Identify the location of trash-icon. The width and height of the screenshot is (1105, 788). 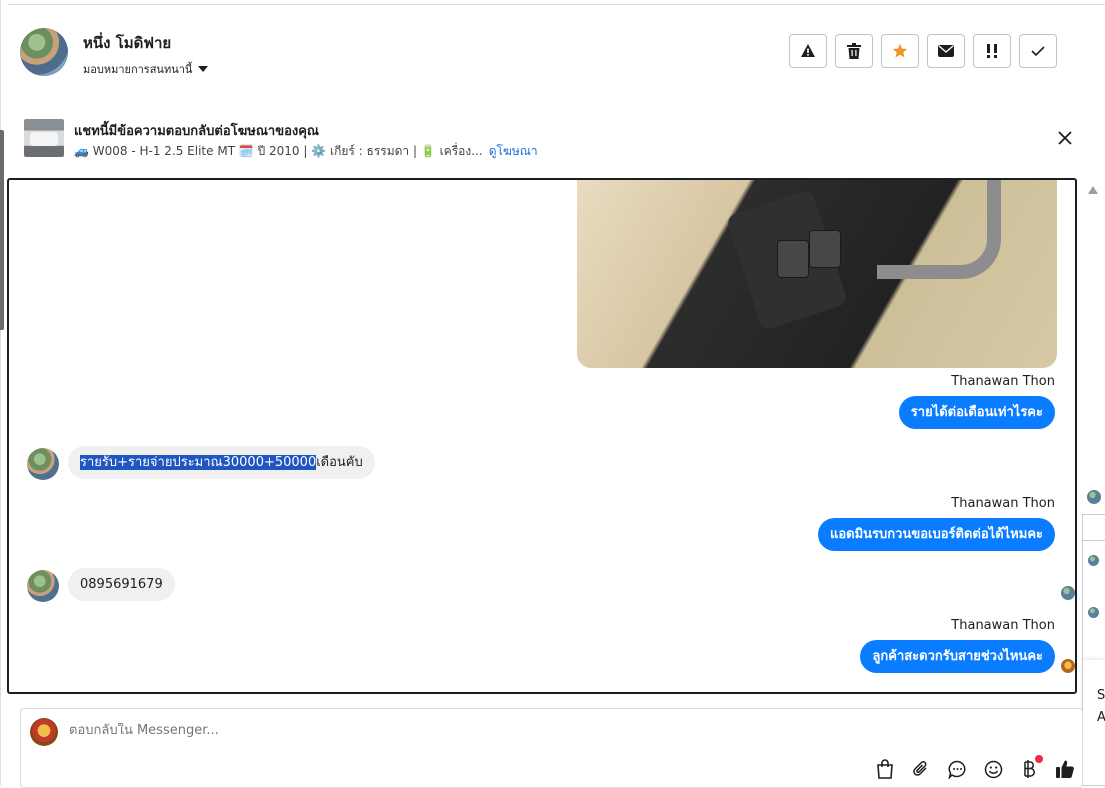
(854, 51).